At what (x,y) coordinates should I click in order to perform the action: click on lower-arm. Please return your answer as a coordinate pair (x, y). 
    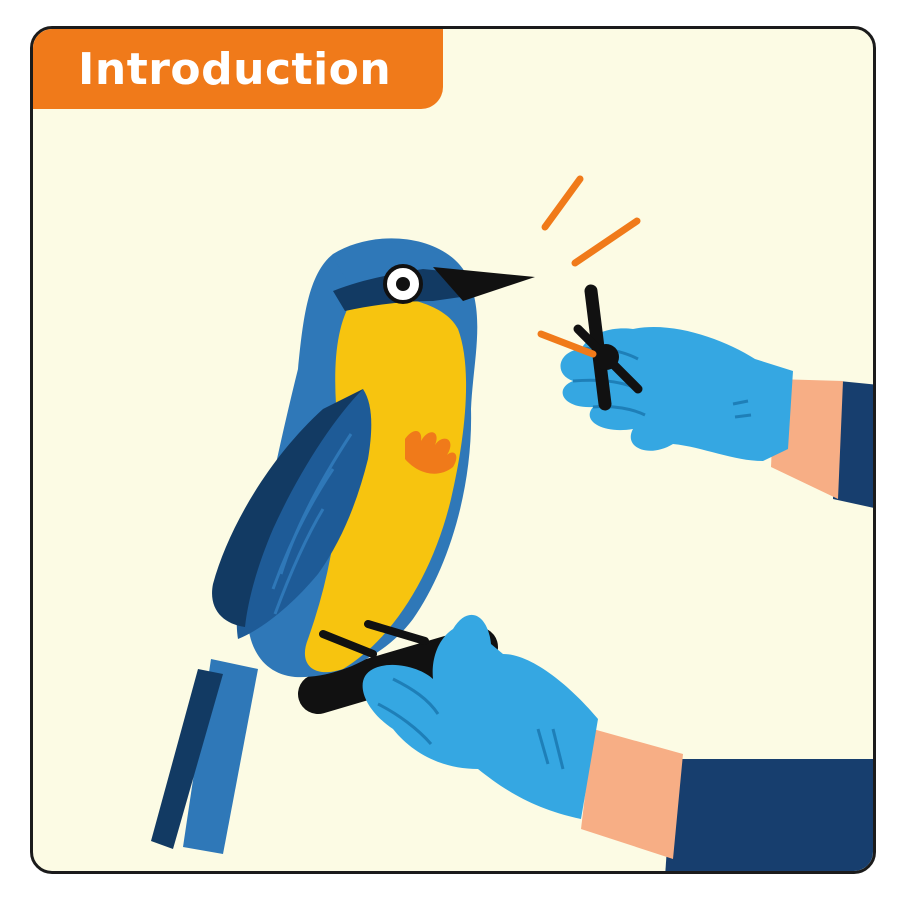
    Looking at the image, I should click on (727, 800).